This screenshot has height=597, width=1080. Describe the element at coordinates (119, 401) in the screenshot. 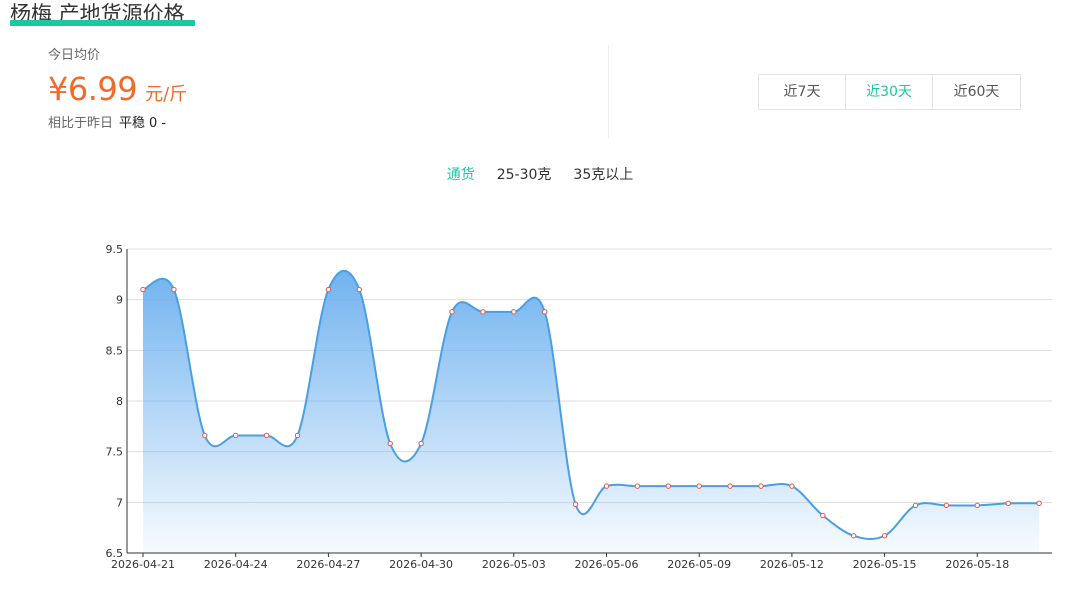

I see `y-tick-label: 8` at that location.